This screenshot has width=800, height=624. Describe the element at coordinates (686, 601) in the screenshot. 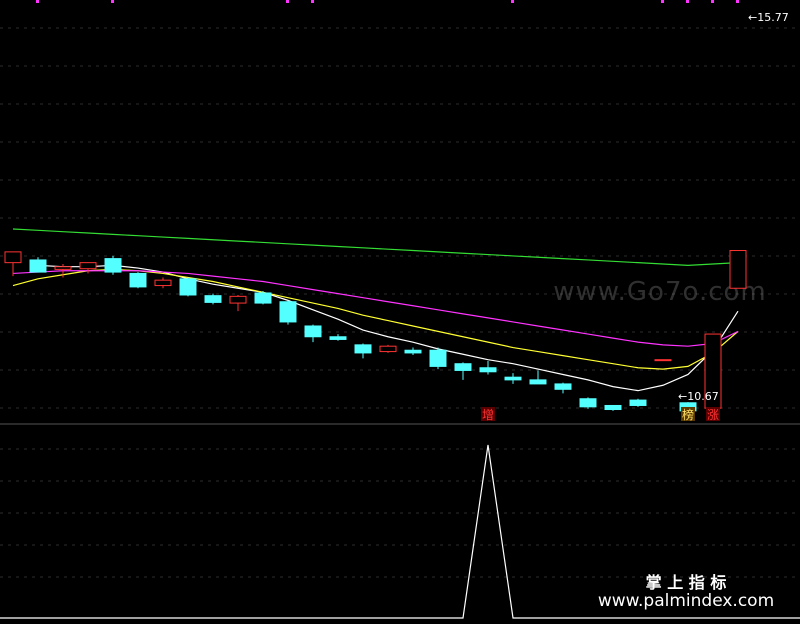

I see `brand-url: www.palmindex.com` at that location.